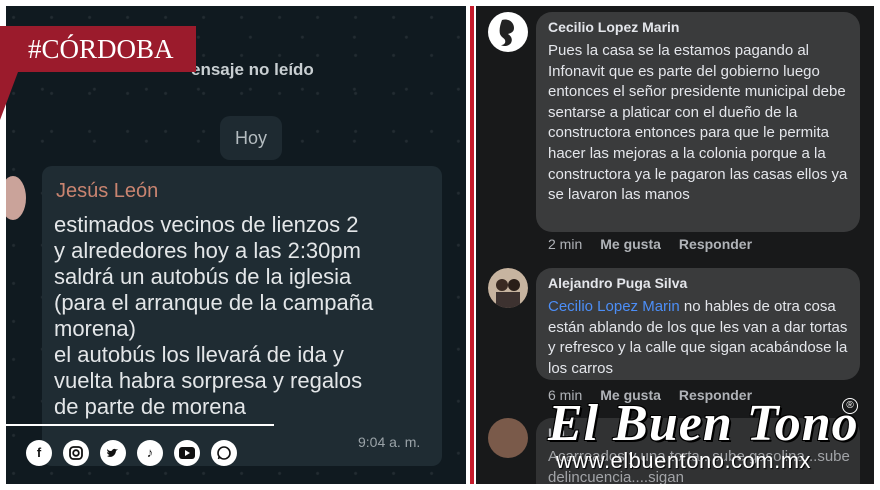 The width and height of the screenshot is (880, 490). What do you see at coordinates (251, 138) in the screenshot?
I see `date-chip: Hoy` at bounding box center [251, 138].